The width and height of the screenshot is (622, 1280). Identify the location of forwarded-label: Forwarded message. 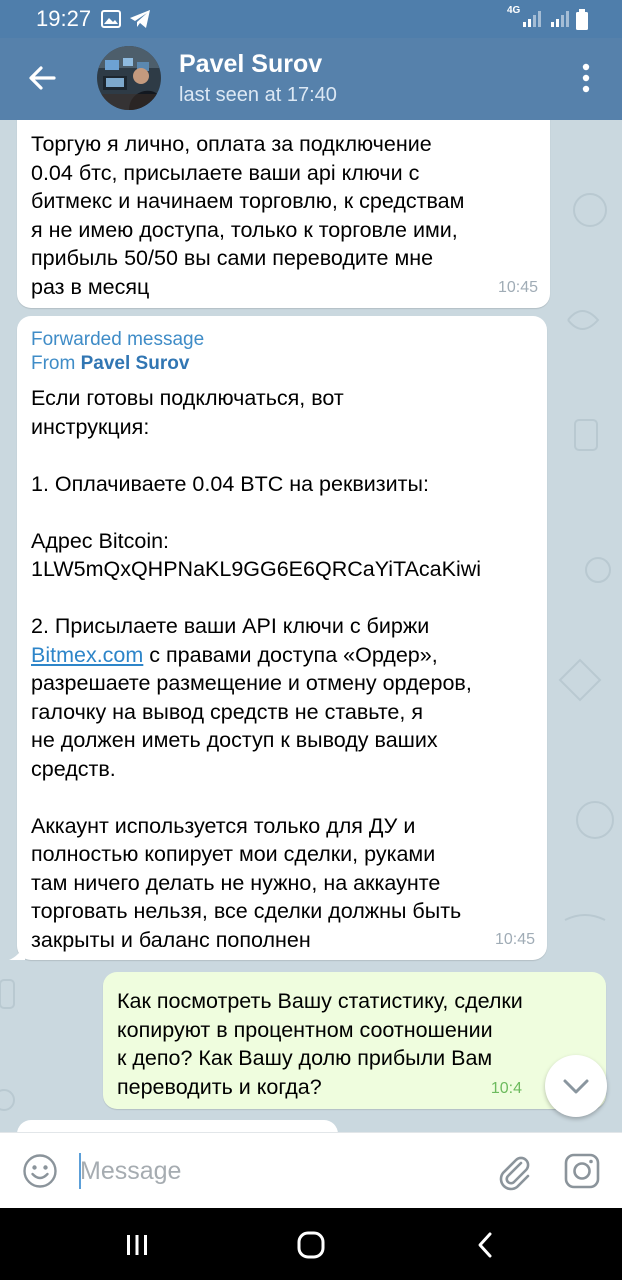
(118, 339).